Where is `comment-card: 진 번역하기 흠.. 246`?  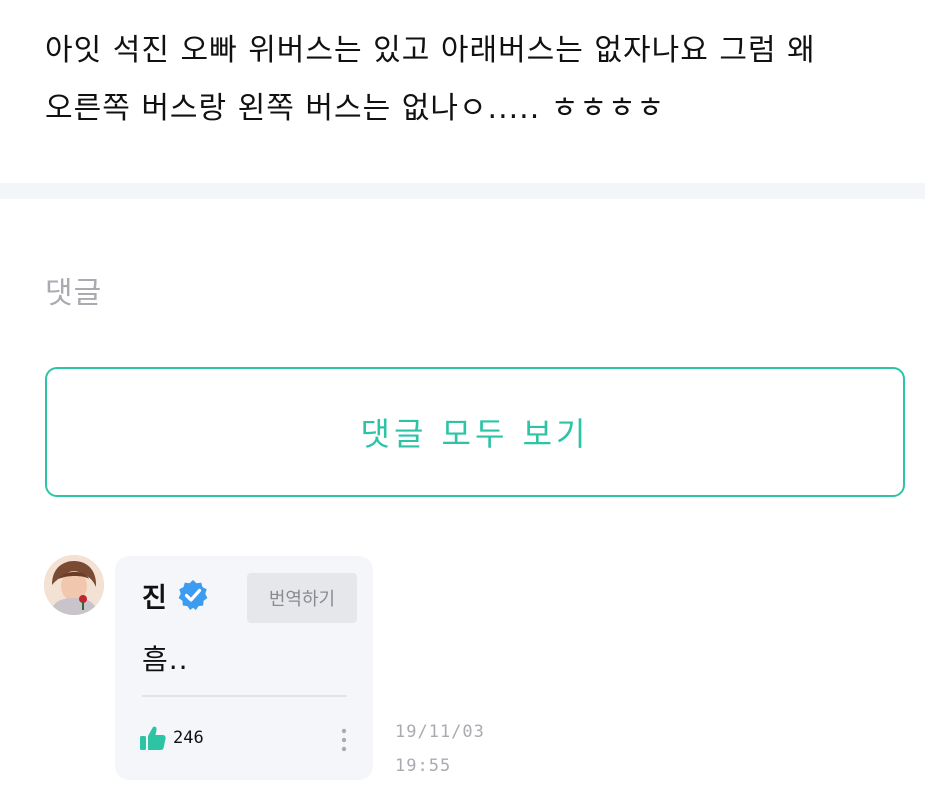
comment-card: 진 번역하기 흠.. 246 is located at coordinates (244, 668).